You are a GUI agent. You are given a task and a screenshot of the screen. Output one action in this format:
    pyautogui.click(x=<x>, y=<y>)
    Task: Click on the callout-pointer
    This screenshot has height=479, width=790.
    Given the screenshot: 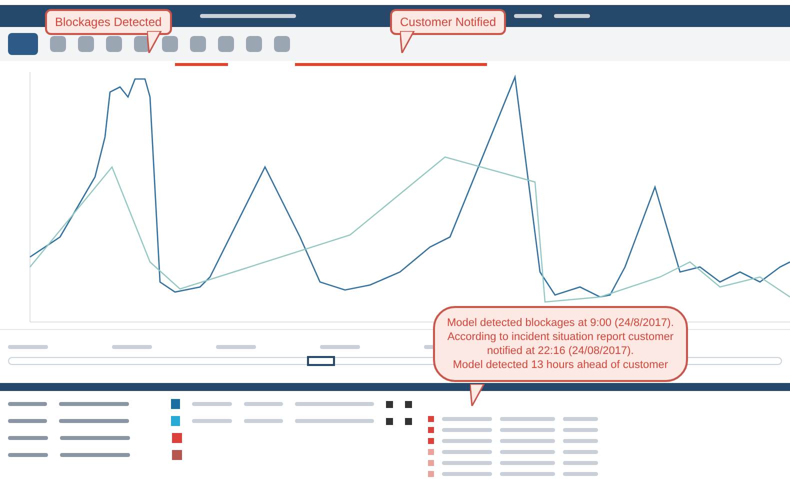 What is the action you would take?
    pyautogui.click(x=478, y=395)
    